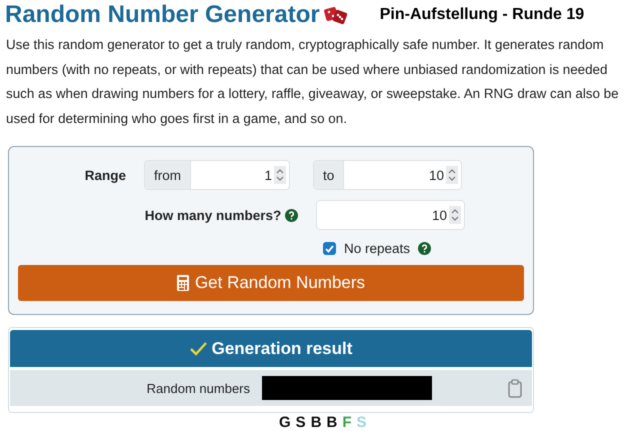 The width and height of the screenshot is (640, 431). What do you see at coordinates (198, 349) in the screenshot?
I see `check-icon` at bounding box center [198, 349].